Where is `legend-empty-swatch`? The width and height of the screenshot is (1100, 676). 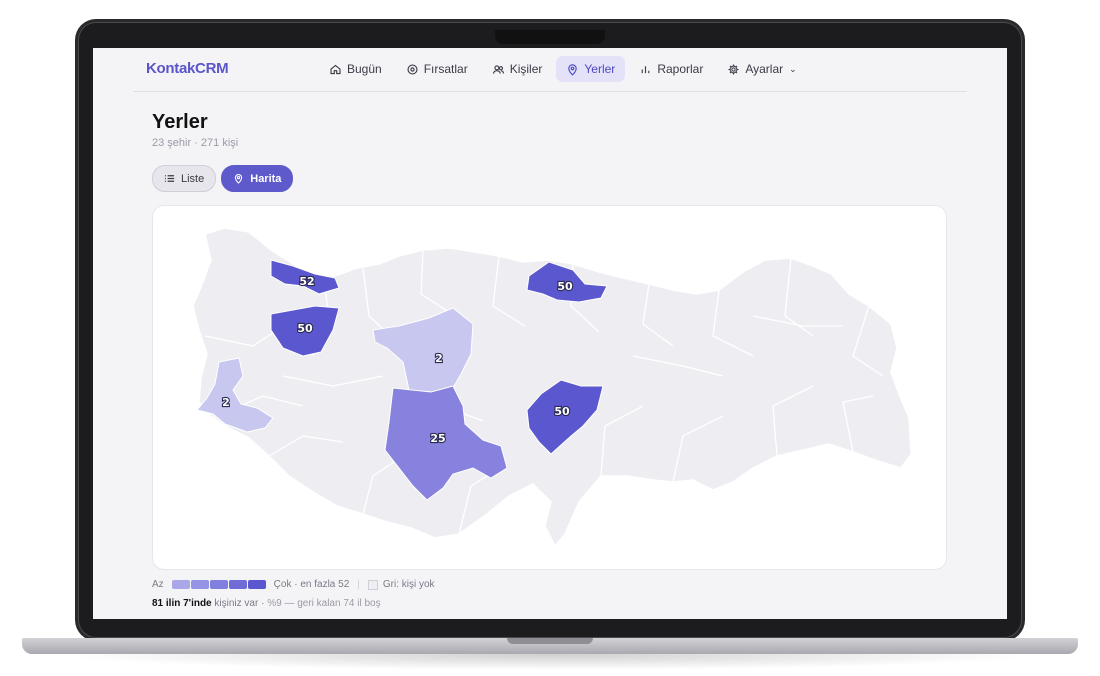
legend-empty-swatch is located at coordinates (372, 584).